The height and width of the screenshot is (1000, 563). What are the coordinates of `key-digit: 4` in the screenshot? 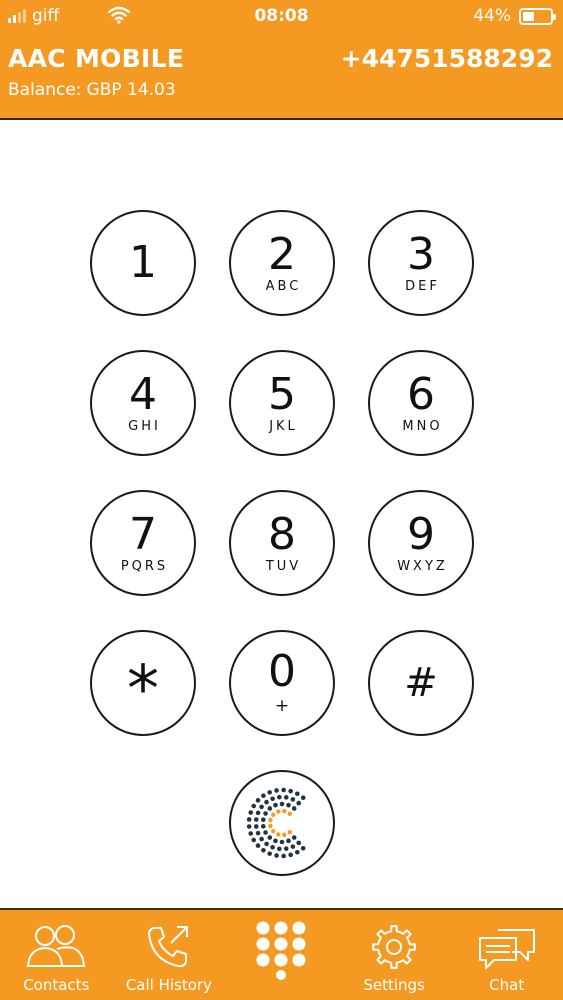 It's located at (143, 394).